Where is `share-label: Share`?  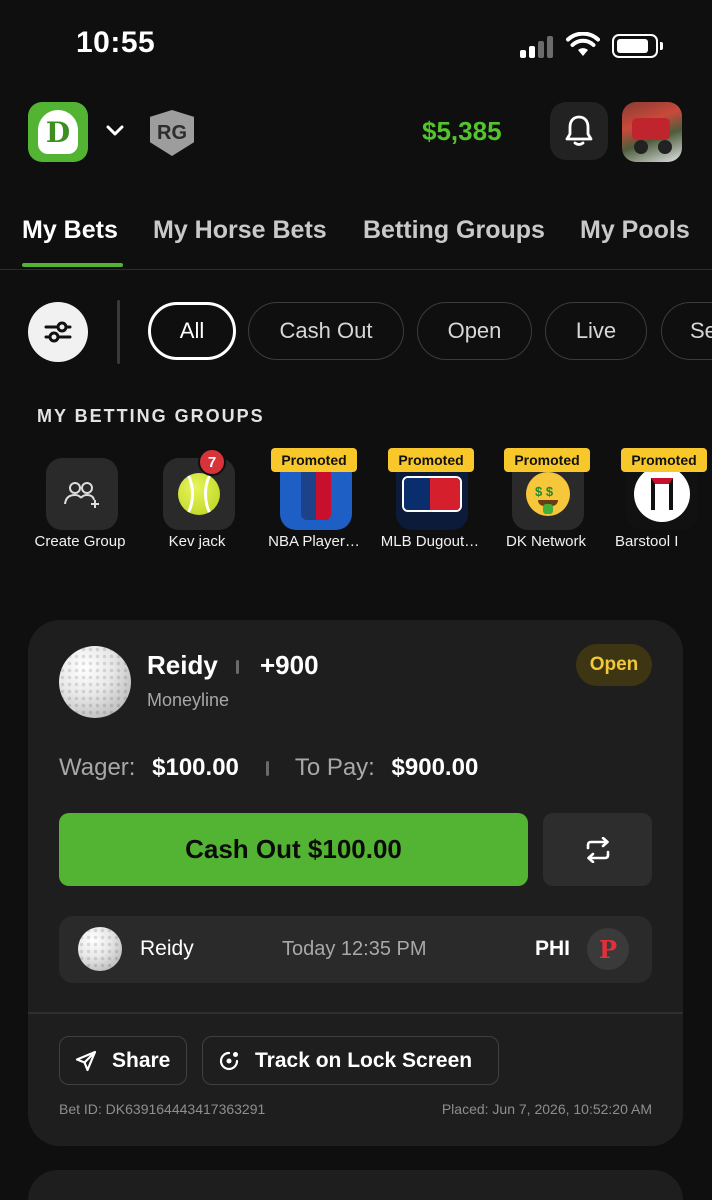
share-label: Share is located at coordinates (141, 1060).